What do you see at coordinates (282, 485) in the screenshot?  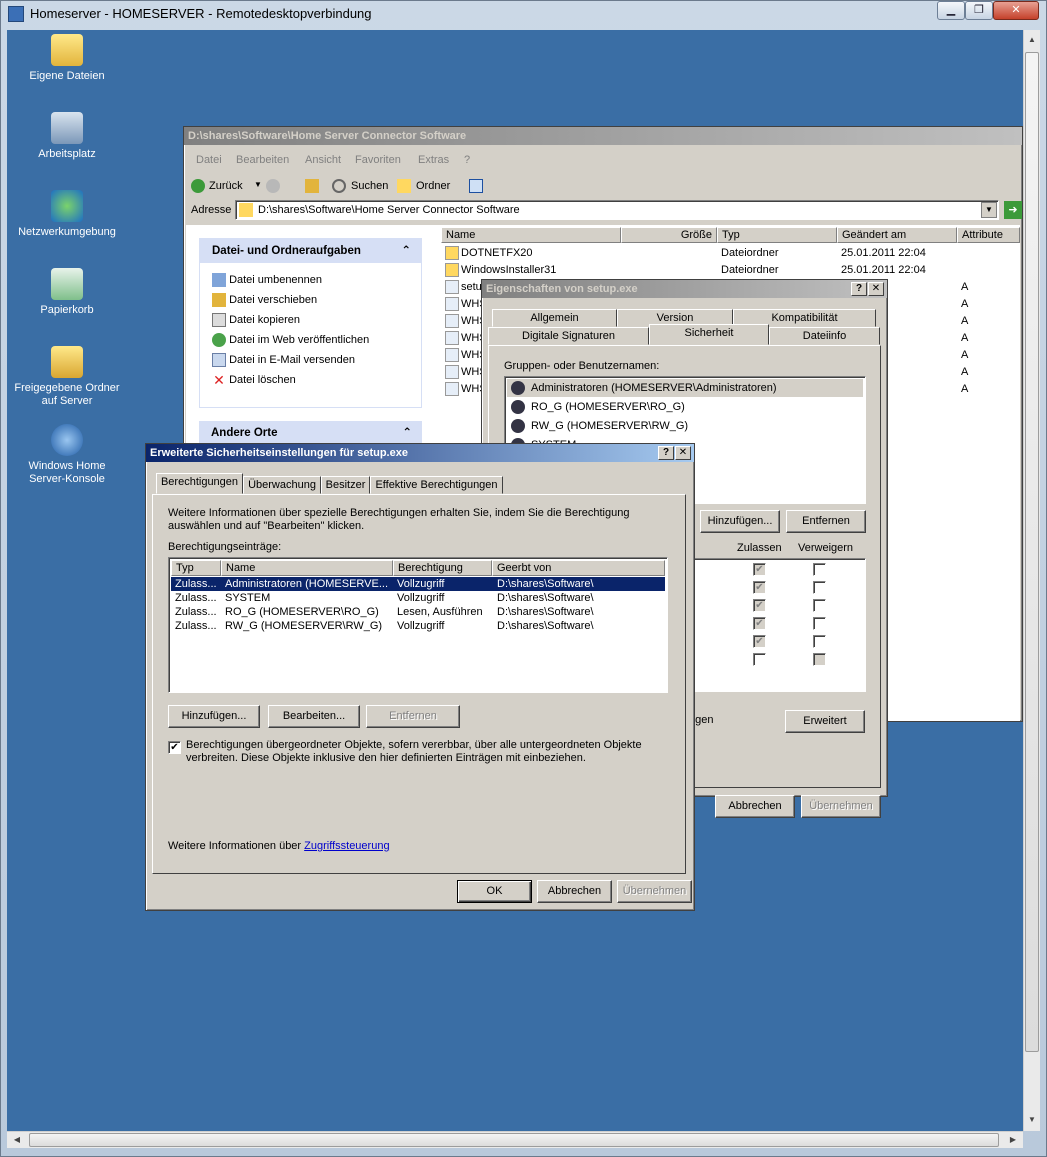 I see `tab-auditing: Überwachung` at bounding box center [282, 485].